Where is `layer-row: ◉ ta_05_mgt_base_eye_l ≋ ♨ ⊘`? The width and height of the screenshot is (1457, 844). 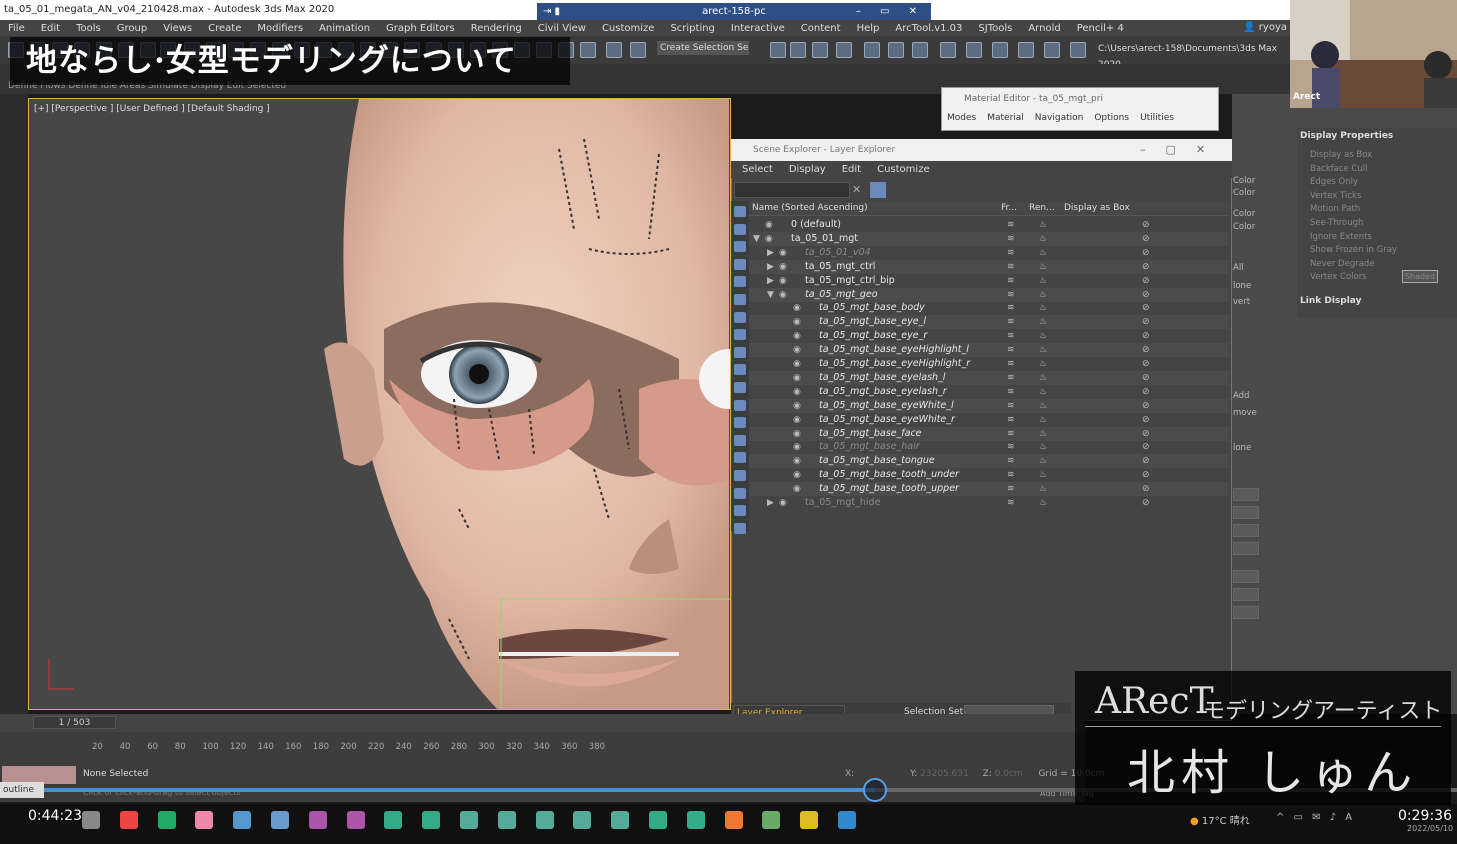
layer-row: ◉ ta_05_mgt_base_eye_l ≋ ♨ ⊘ is located at coordinates (989, 322).